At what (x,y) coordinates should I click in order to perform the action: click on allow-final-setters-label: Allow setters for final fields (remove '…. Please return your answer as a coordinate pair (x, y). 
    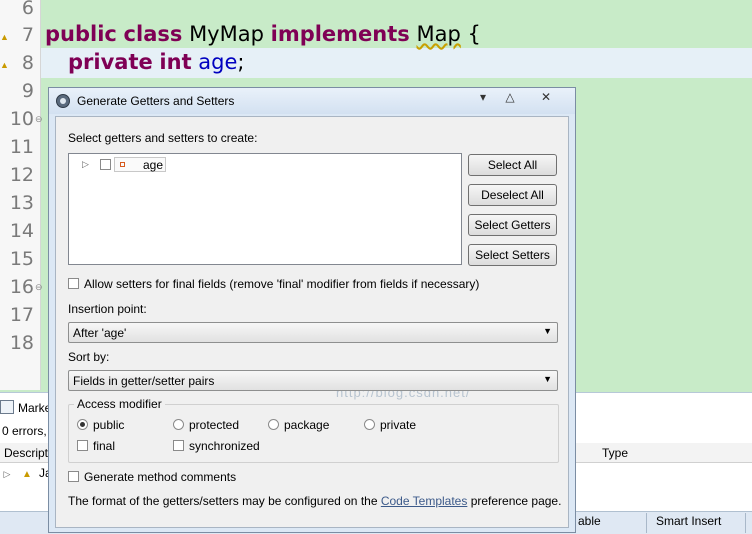
    Looking at the image, I should click on (282, 284).